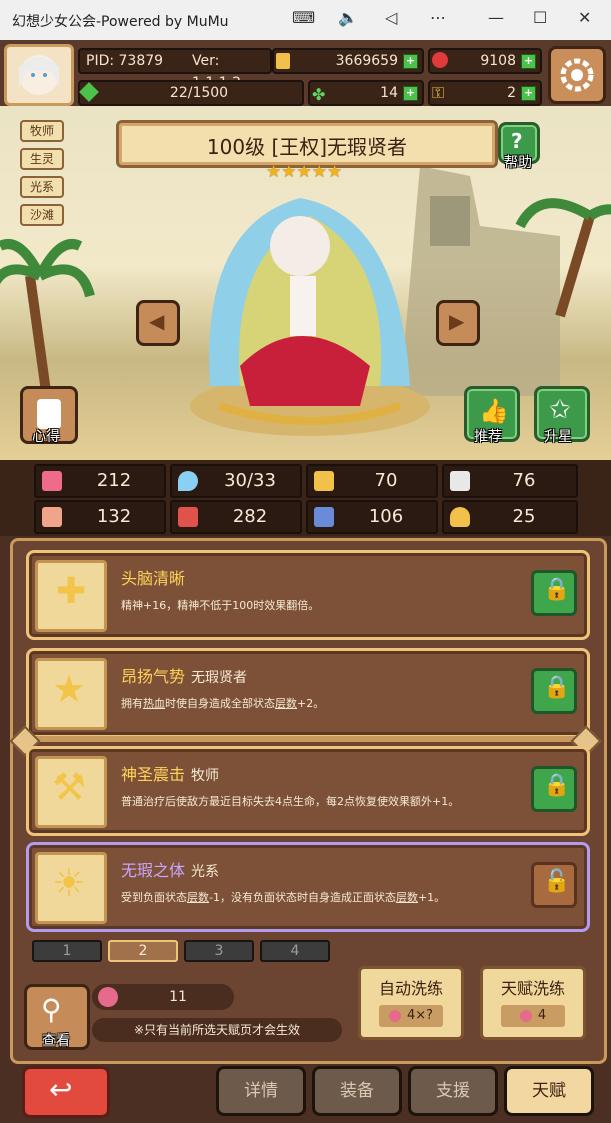 Image resolution: width=611 pixels, height=1123 pixels. What do you see at coordinates (485, 93) in the screenshot?
I see `key-counter: ⚿ 2 +` at bounding box center [485, 93].